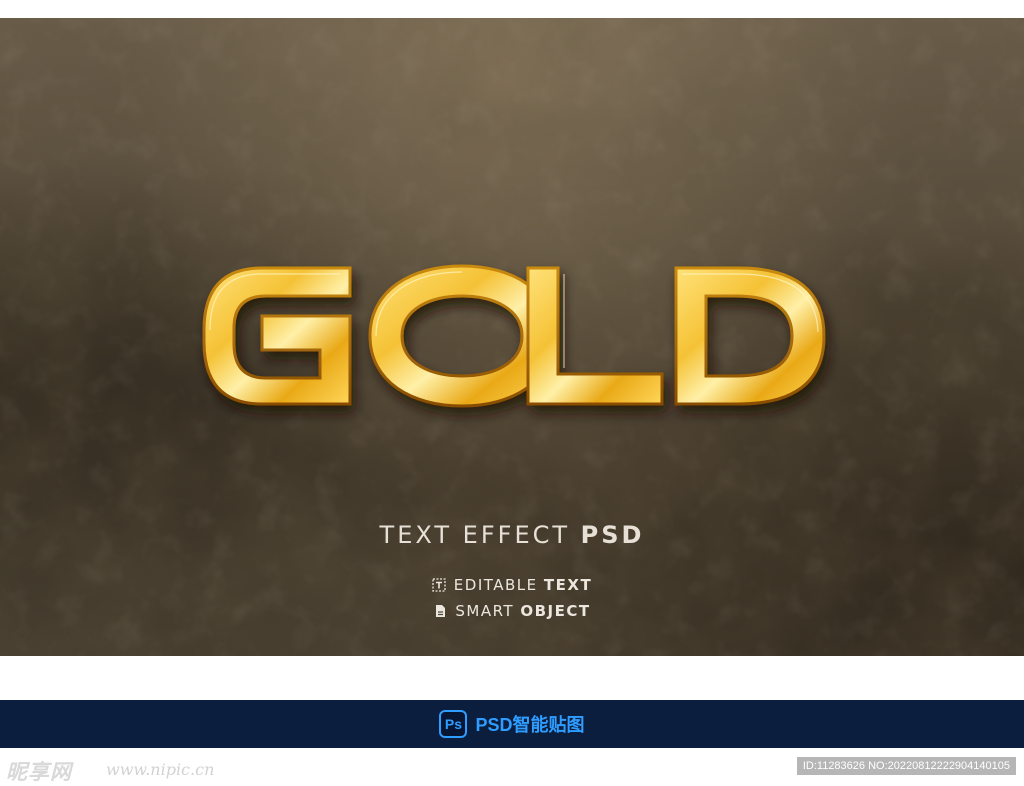 This screenshot has width=1024, height=786. I want to click on tagline-regular: TEXT EFFECT, so click(480, 535).